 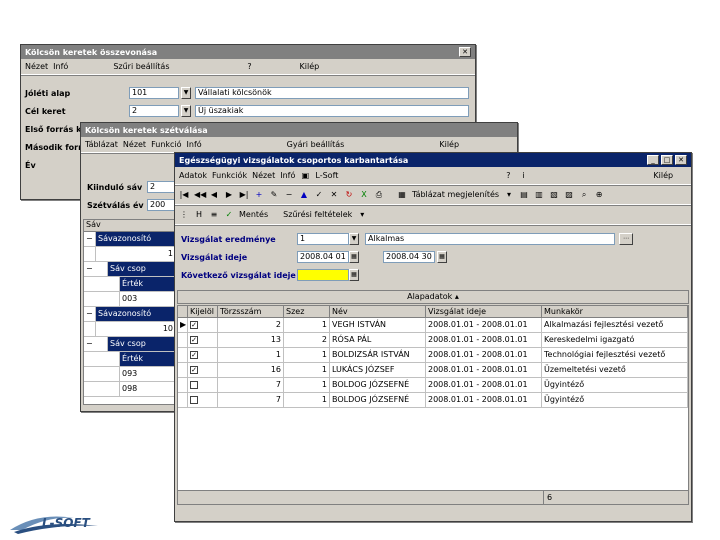 What do you see at coordinates (354, 239) in the screenshot?
I see `chevron-down-icon: ▼` at bounding box center [354, 239].